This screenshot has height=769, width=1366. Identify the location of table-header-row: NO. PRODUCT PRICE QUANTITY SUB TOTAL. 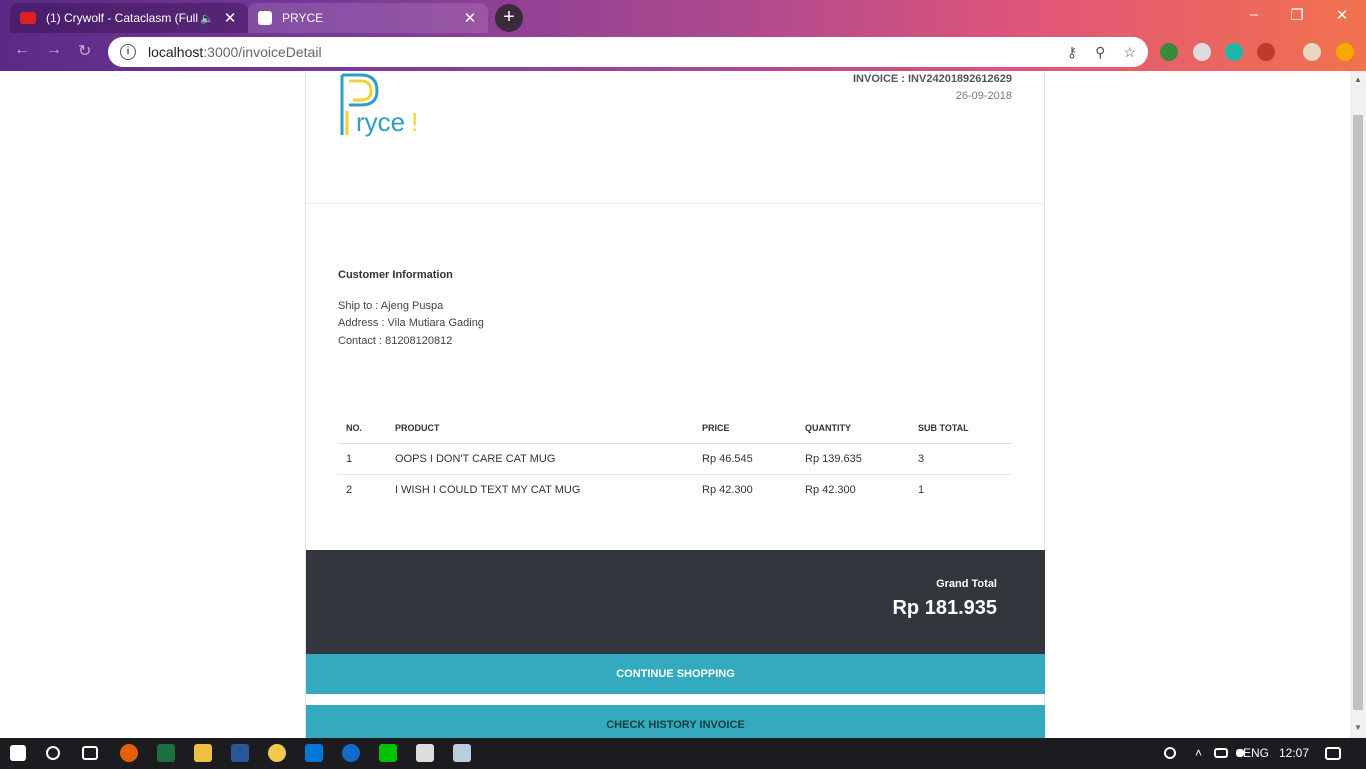
(675, 429).